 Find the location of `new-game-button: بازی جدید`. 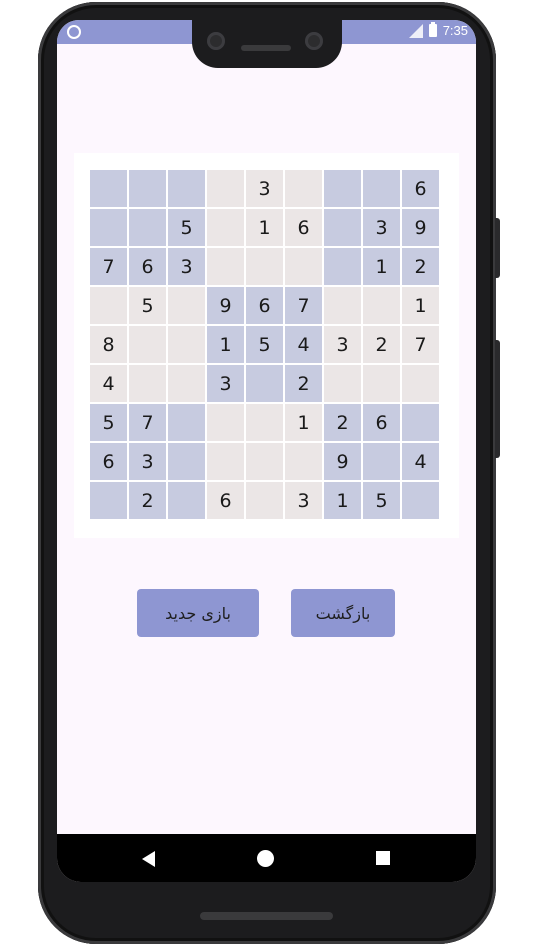

new-game-button: بازی جدید is located at coordinates (198, 613).